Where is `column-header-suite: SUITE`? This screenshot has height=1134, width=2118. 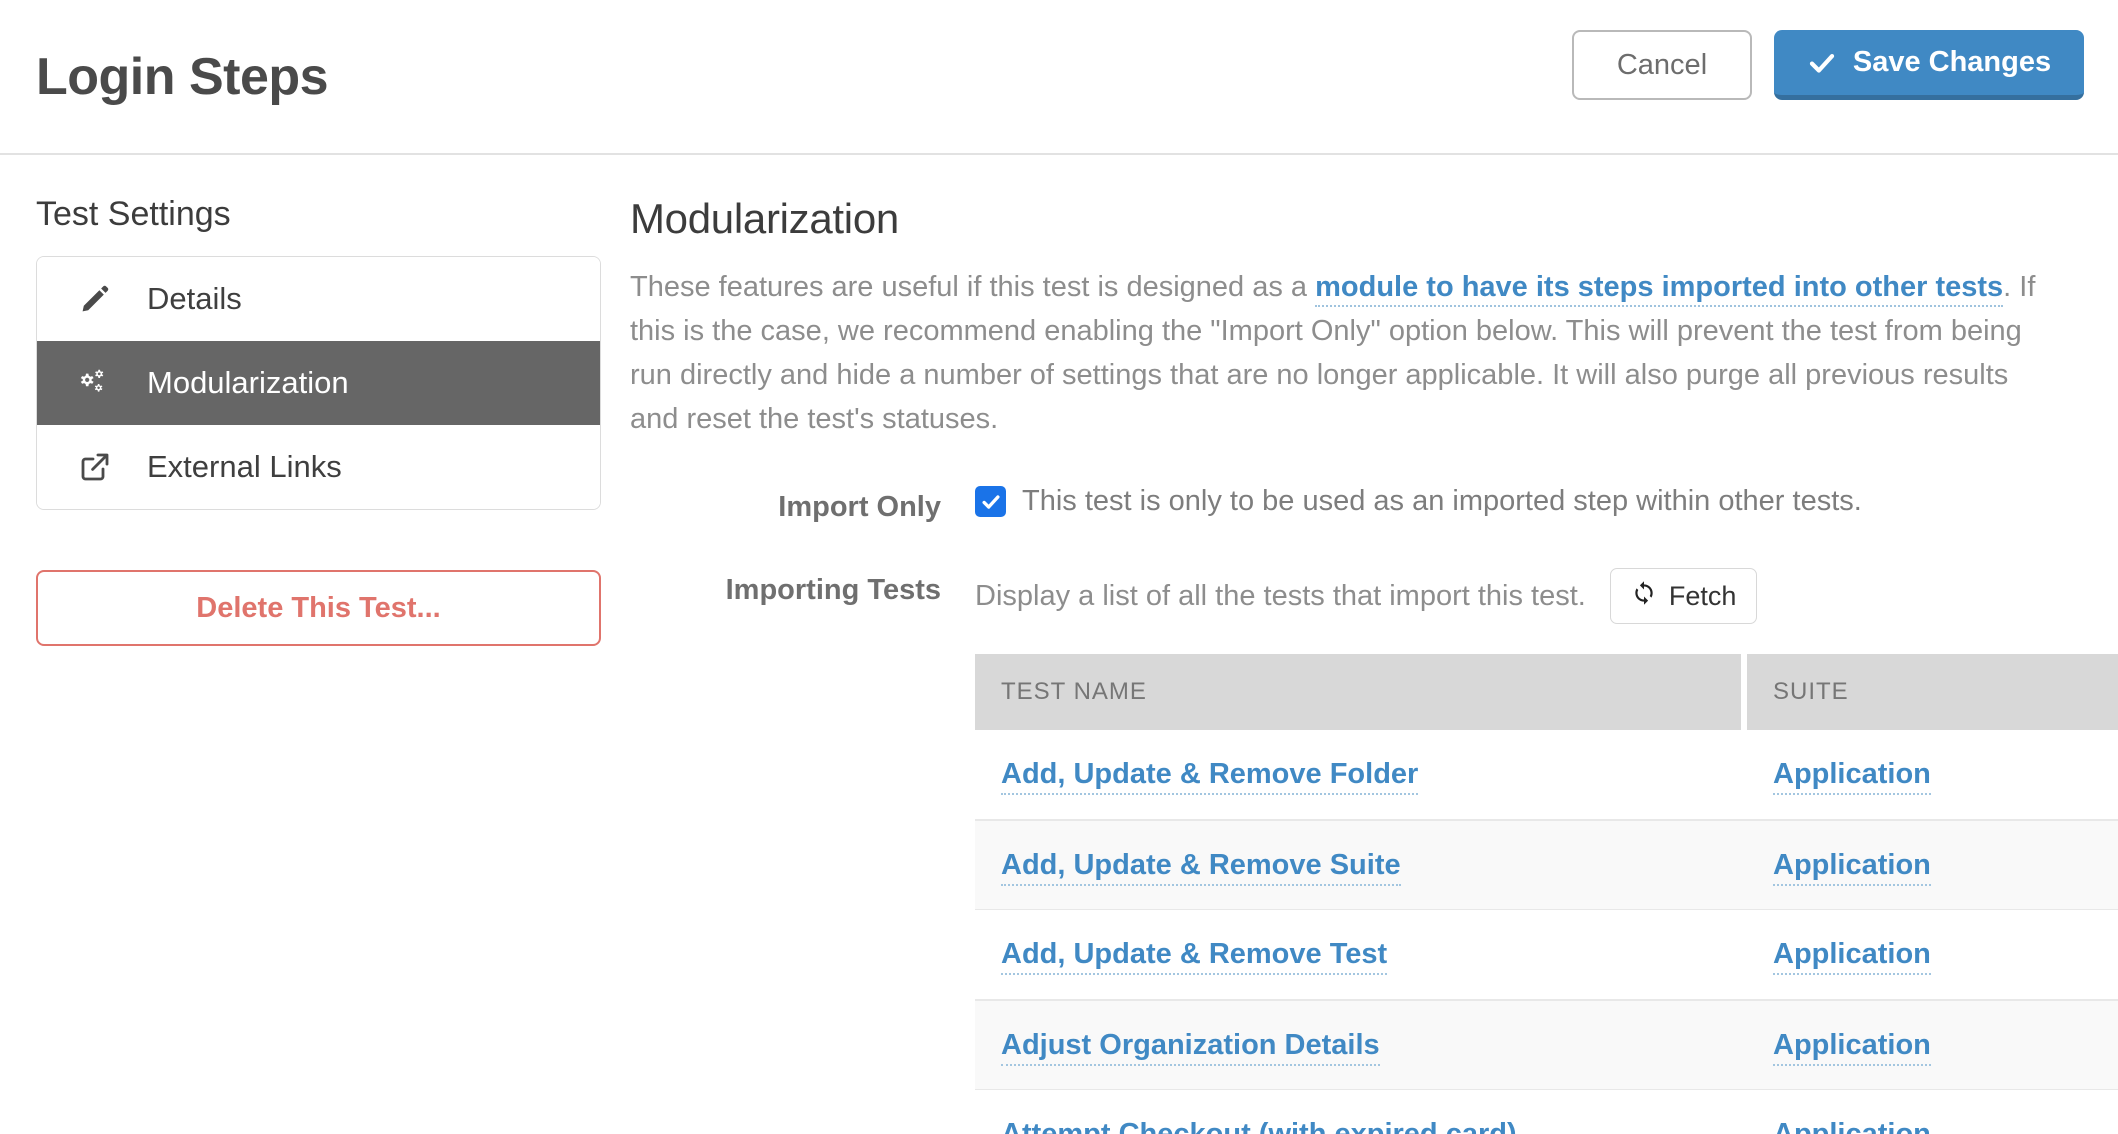 column-header-suite: SUITE is located at coordinates (1932, 692).